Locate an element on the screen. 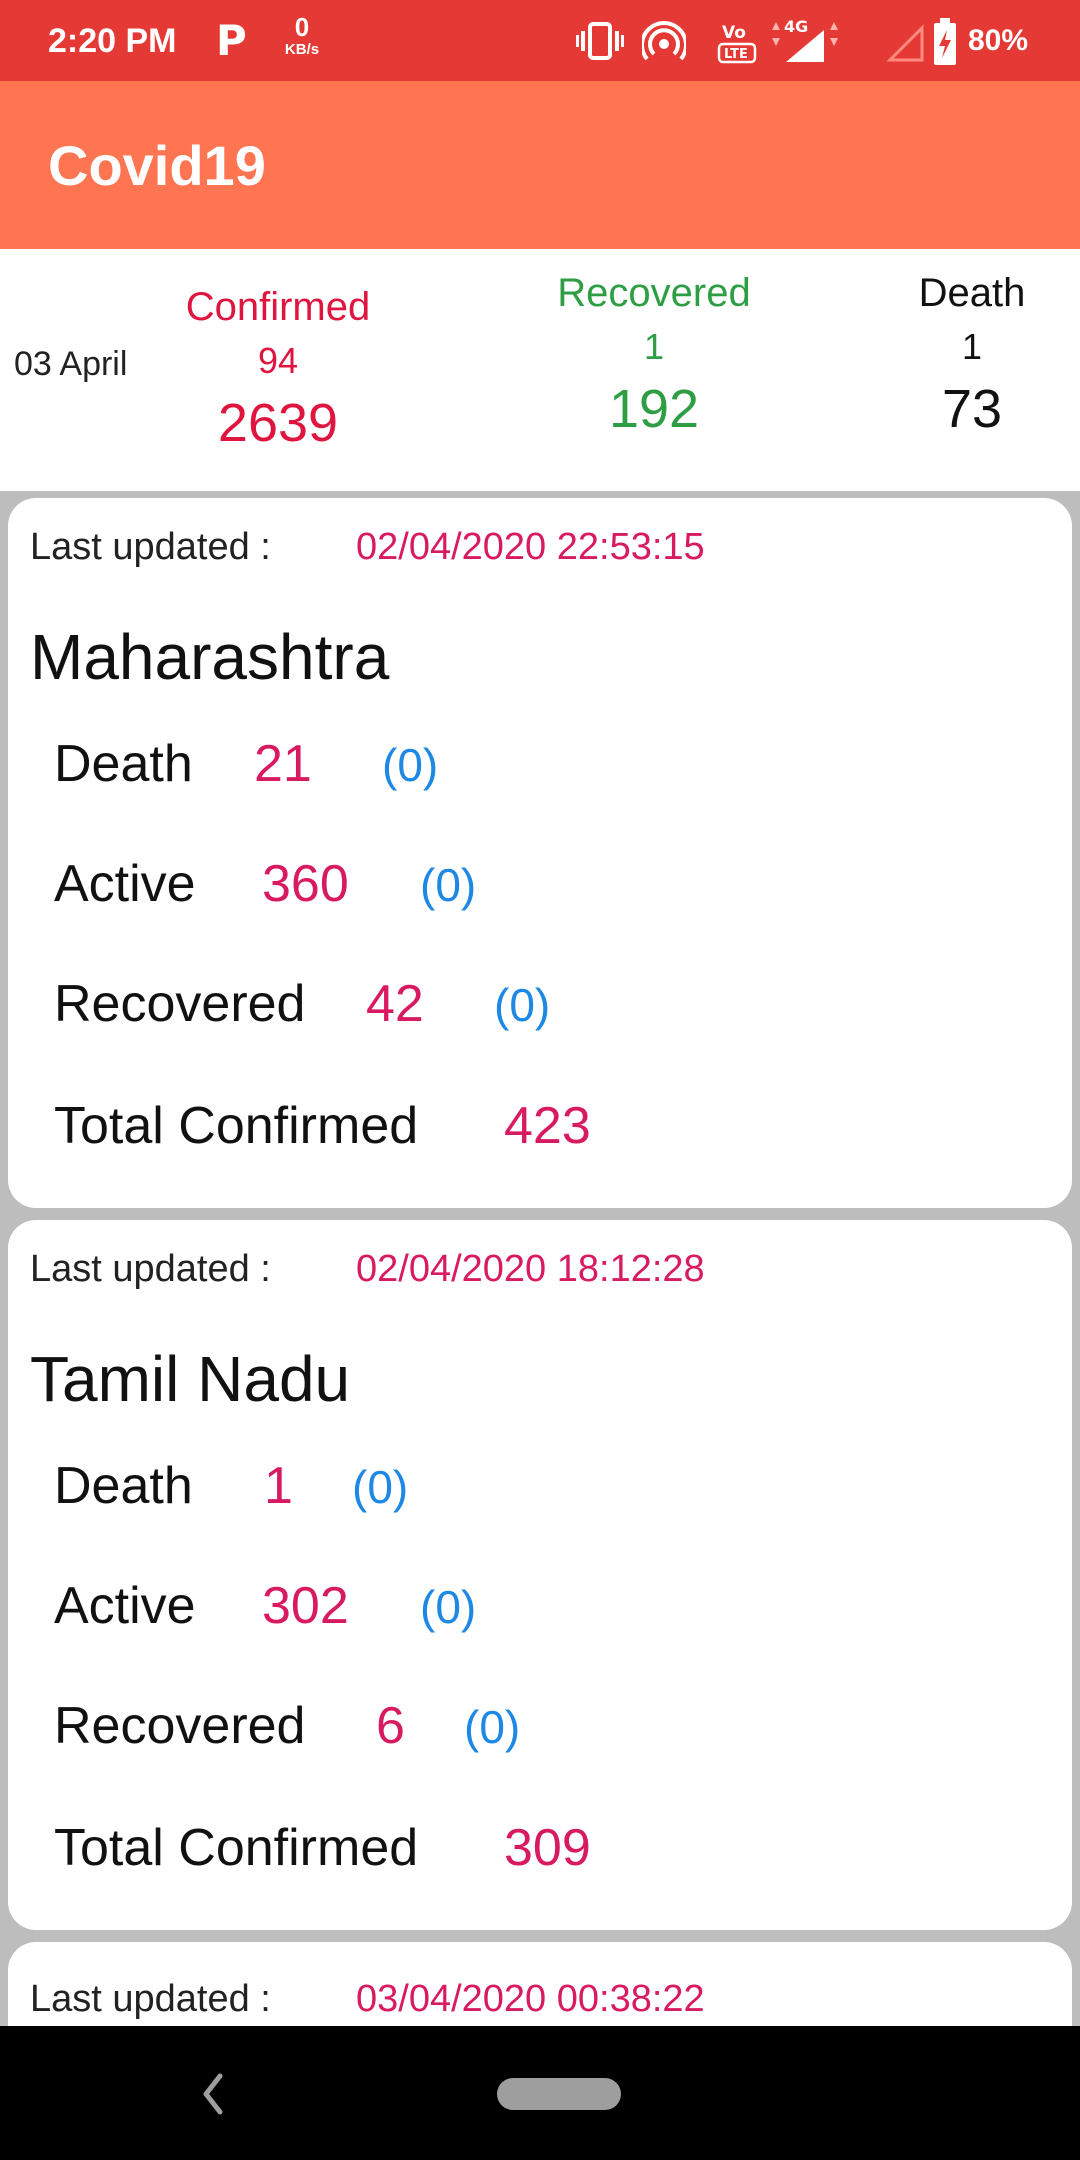 The width and height of the screenshot is (1080, 2160). total-confirmed-value: 423 is located at coordinates (547, 1126).